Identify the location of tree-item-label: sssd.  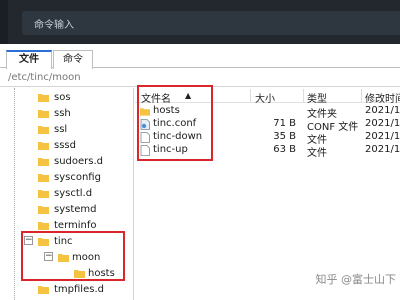
(65, 145).